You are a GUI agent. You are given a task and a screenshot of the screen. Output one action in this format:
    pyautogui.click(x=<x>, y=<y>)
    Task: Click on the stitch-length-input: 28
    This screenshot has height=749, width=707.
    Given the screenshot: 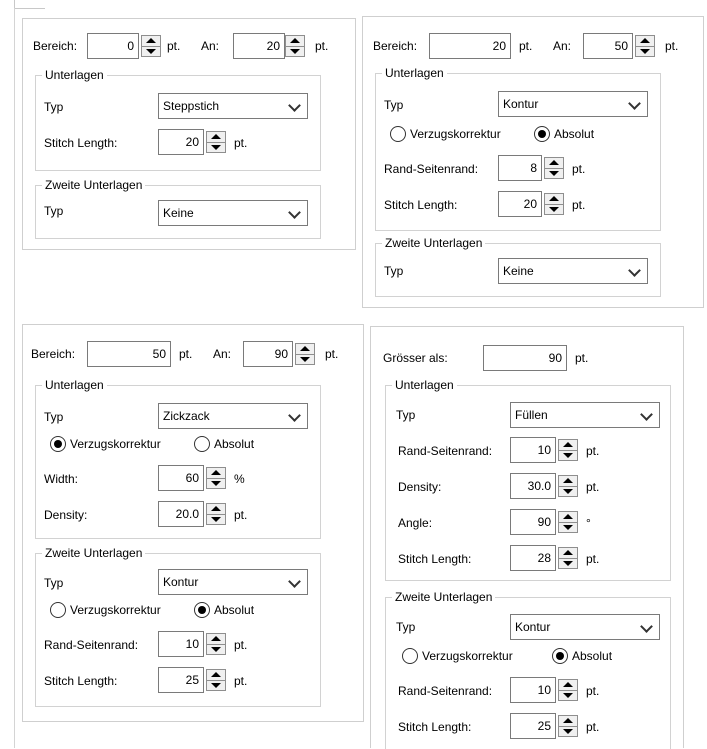 What is the action you would take?
    pyautogui.click(x=533, y=558)
    